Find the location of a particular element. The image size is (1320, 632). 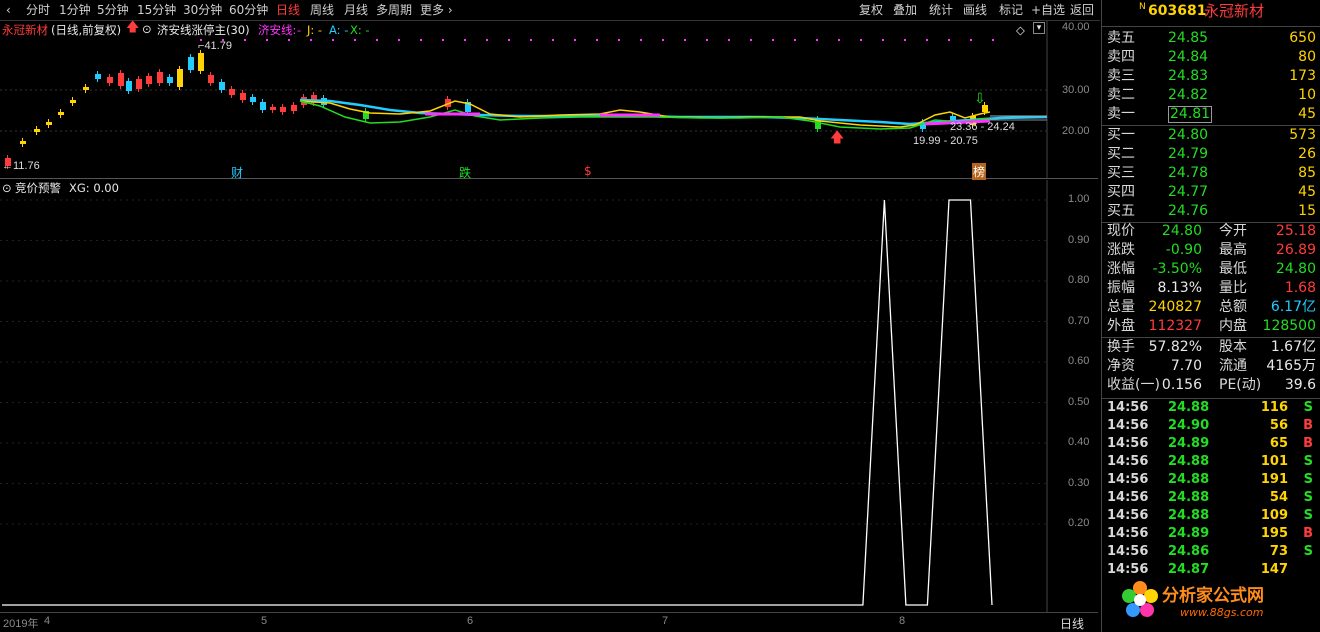

stat-label: 总量 is located at coordinates (1121, 307).